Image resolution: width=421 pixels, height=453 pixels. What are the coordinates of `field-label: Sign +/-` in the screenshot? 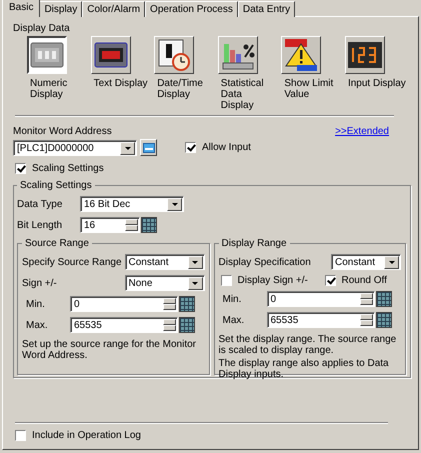 It's located at (40, 283).